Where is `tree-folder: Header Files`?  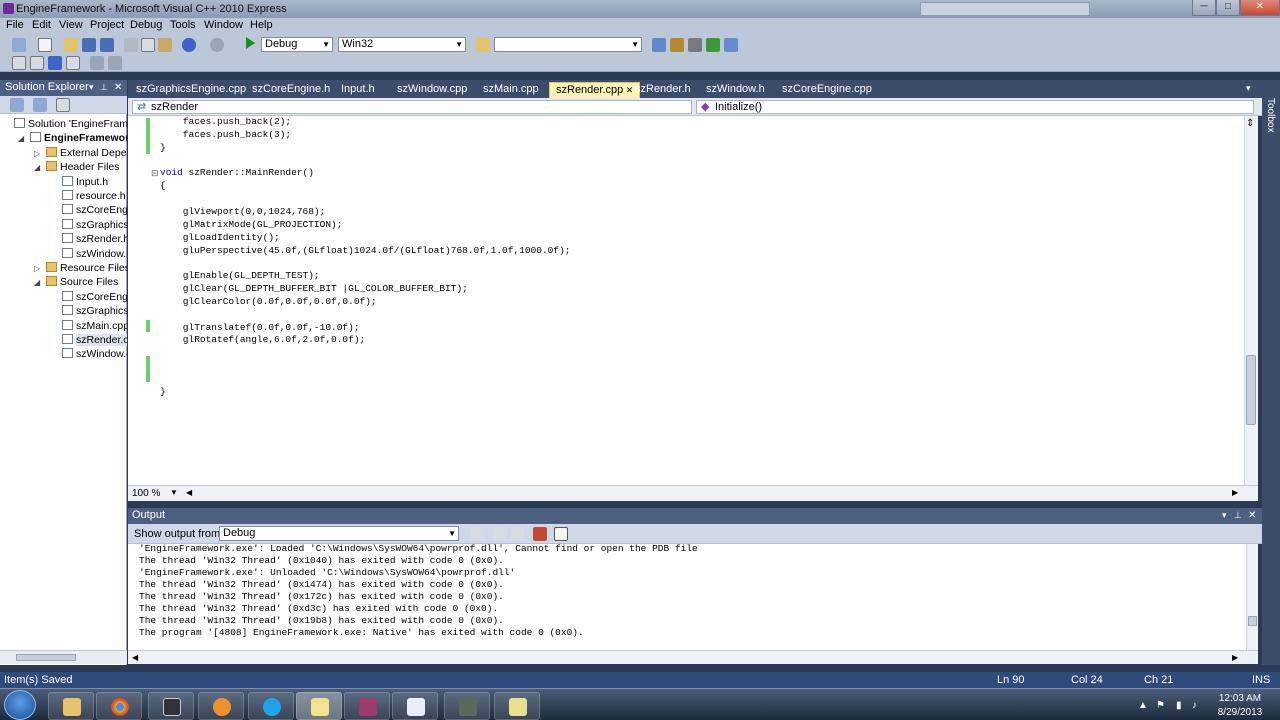 tree-folder: Header Files is located at coordinates (86, 167).